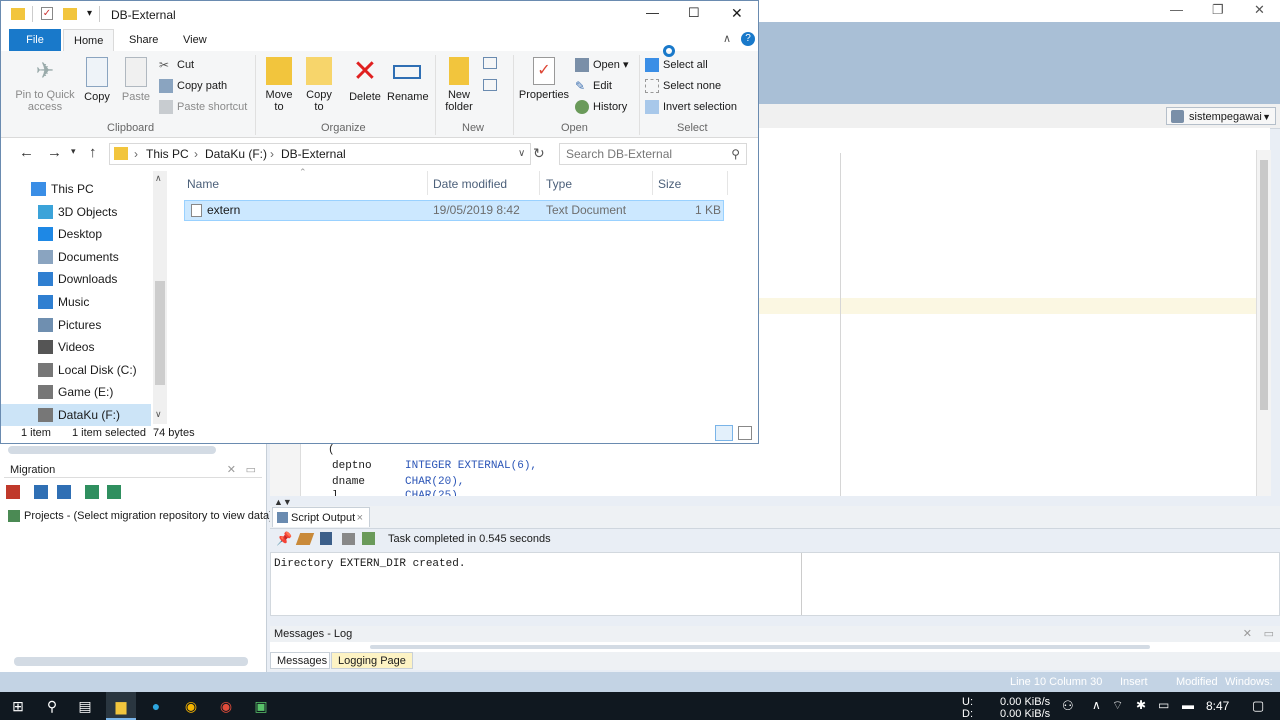 The image size is (1280, 720). What do you see at coordinates (652, 12) in the screenshot?
I see `minimize-button: —` at bounding box center [652, 12].